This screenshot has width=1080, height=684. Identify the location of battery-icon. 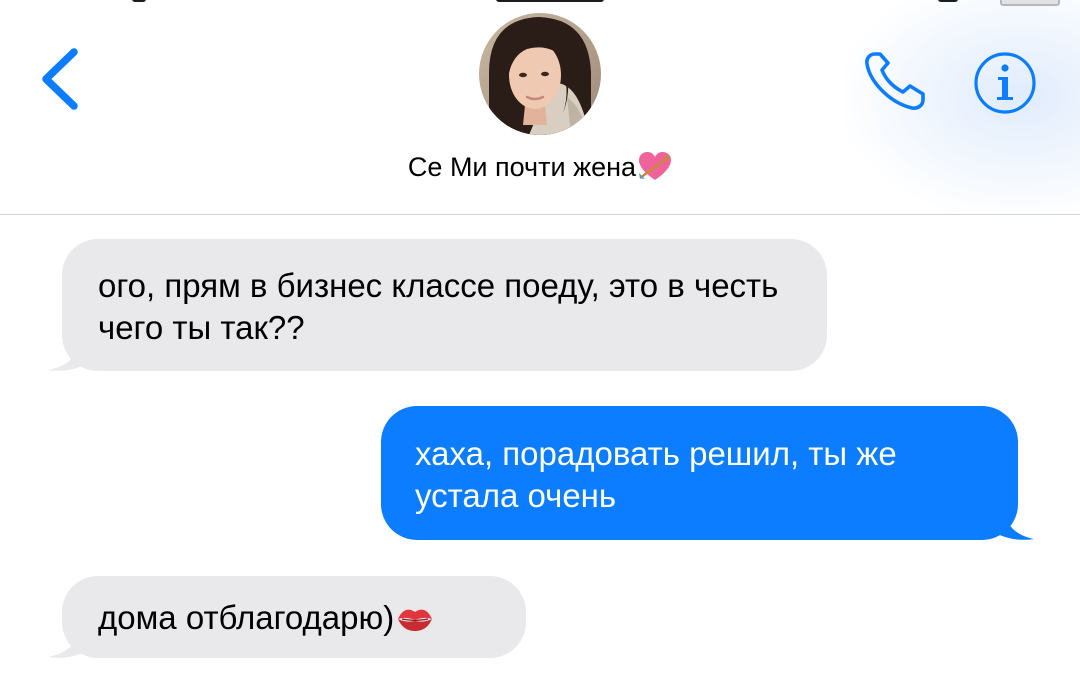
(1030, 3).